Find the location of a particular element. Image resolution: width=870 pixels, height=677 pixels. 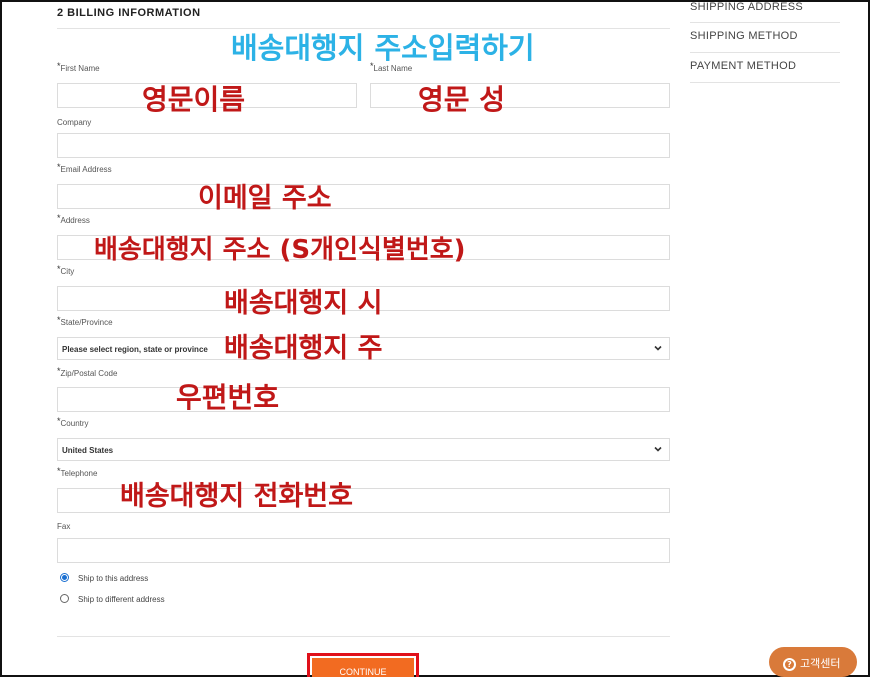

annotation-header: 배송대행지 주소입력하기 is located at coordinates (383, 48).